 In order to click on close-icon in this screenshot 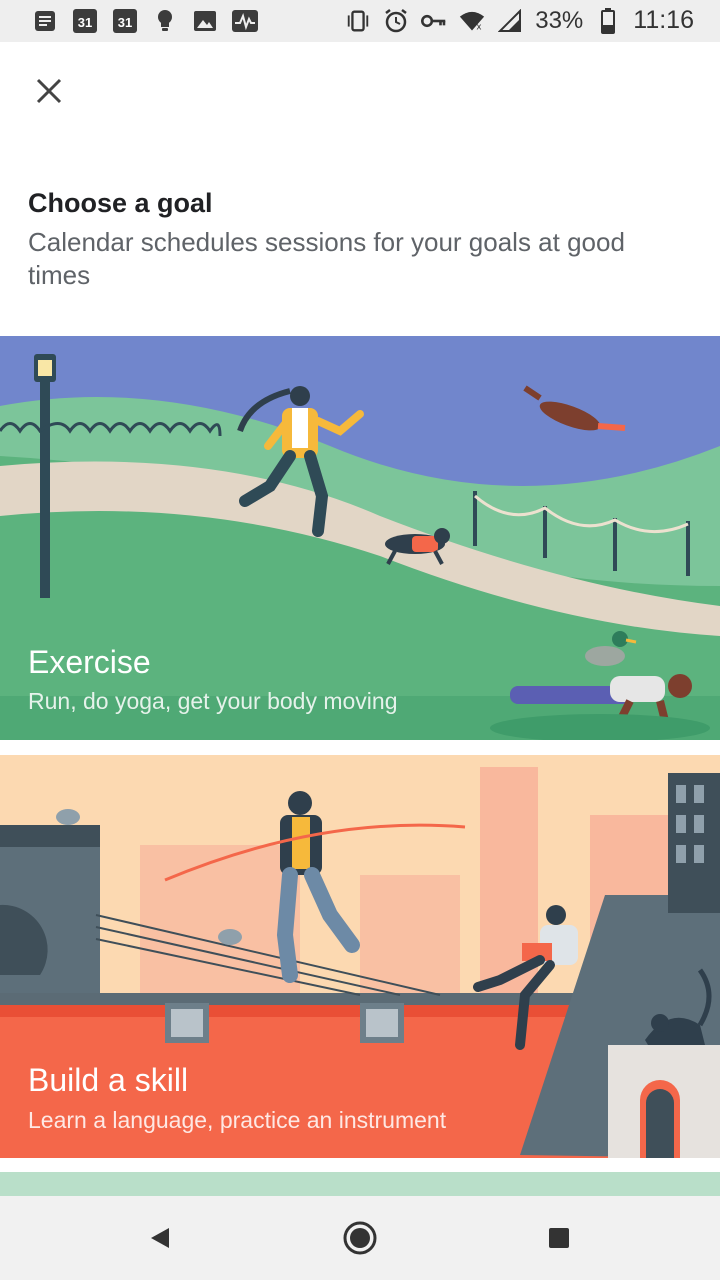, I will do `click(49, 91)`.